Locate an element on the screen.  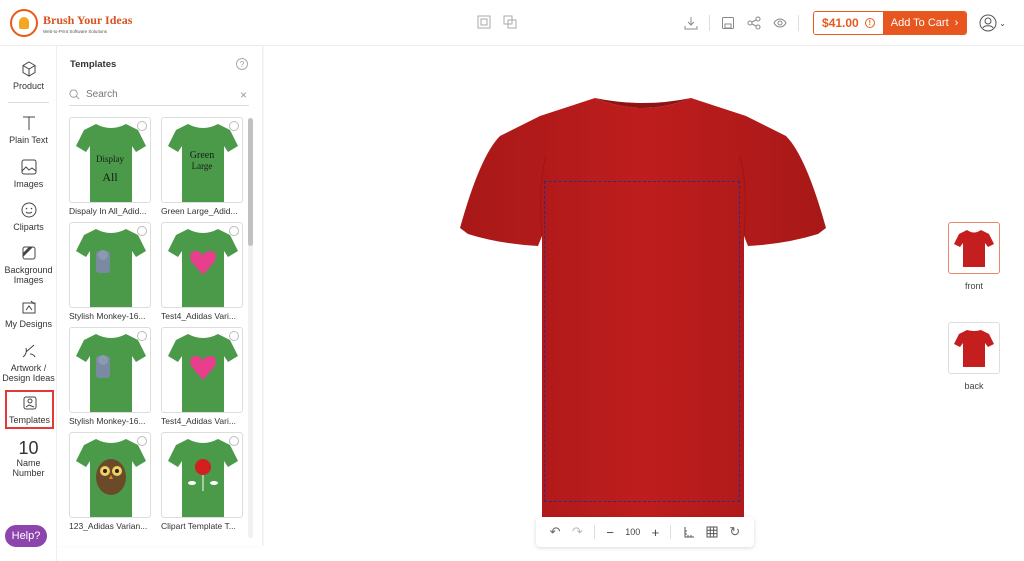
template-text-line2: All is located at coordinates (110, 177).